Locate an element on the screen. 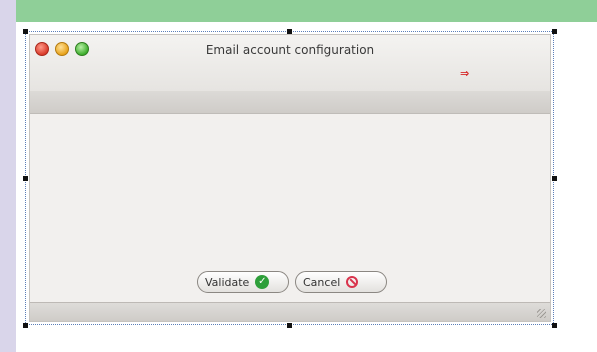  window-title: Email account configuration is located at coordinates (290, 50).